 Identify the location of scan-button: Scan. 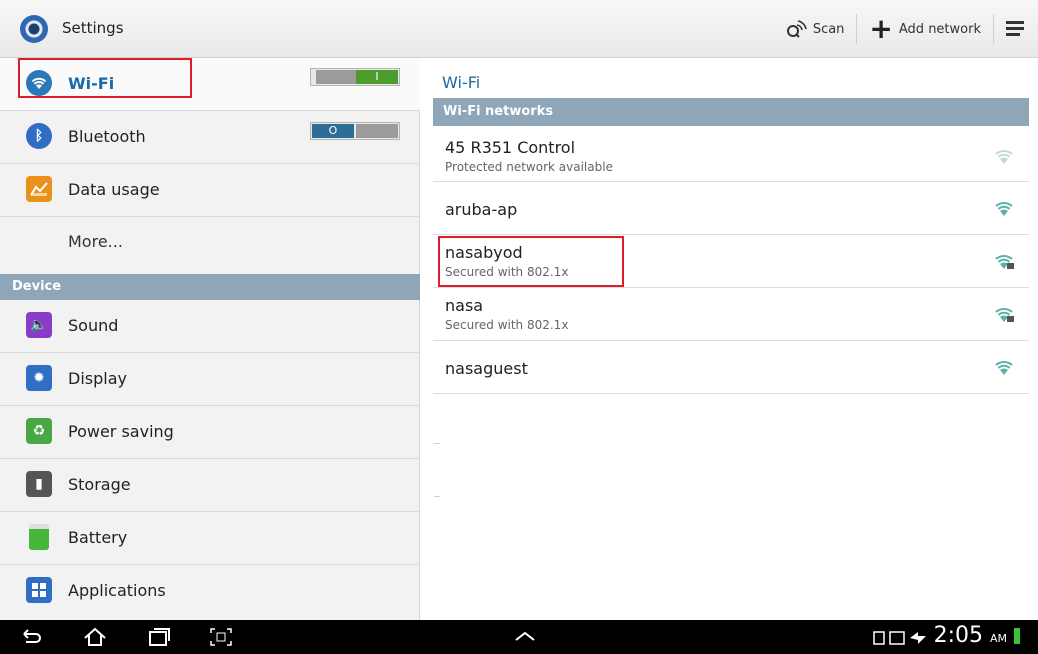
(815, 29).